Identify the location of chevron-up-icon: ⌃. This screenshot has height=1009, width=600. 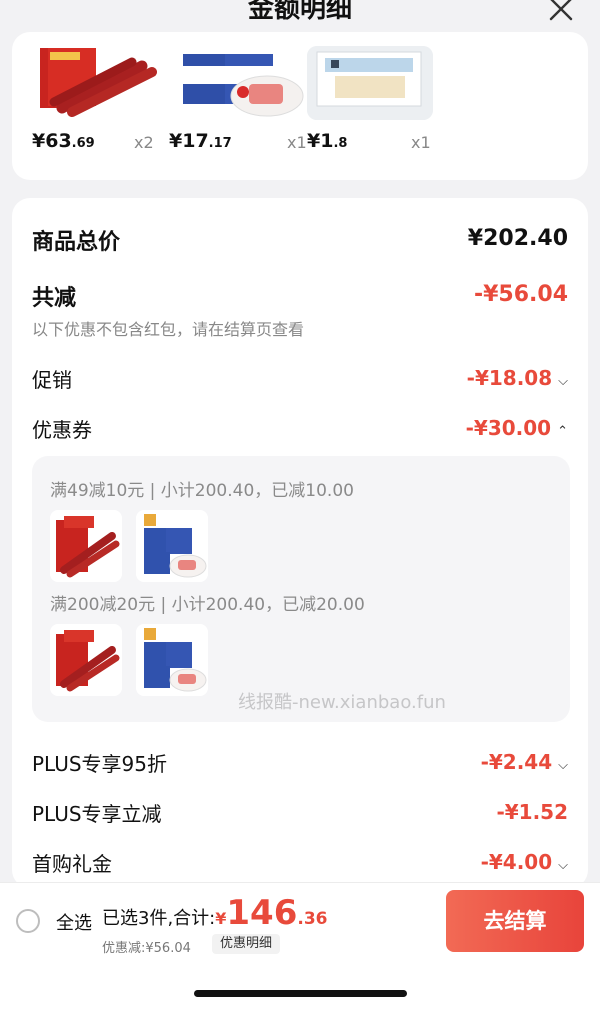
(562, 431).